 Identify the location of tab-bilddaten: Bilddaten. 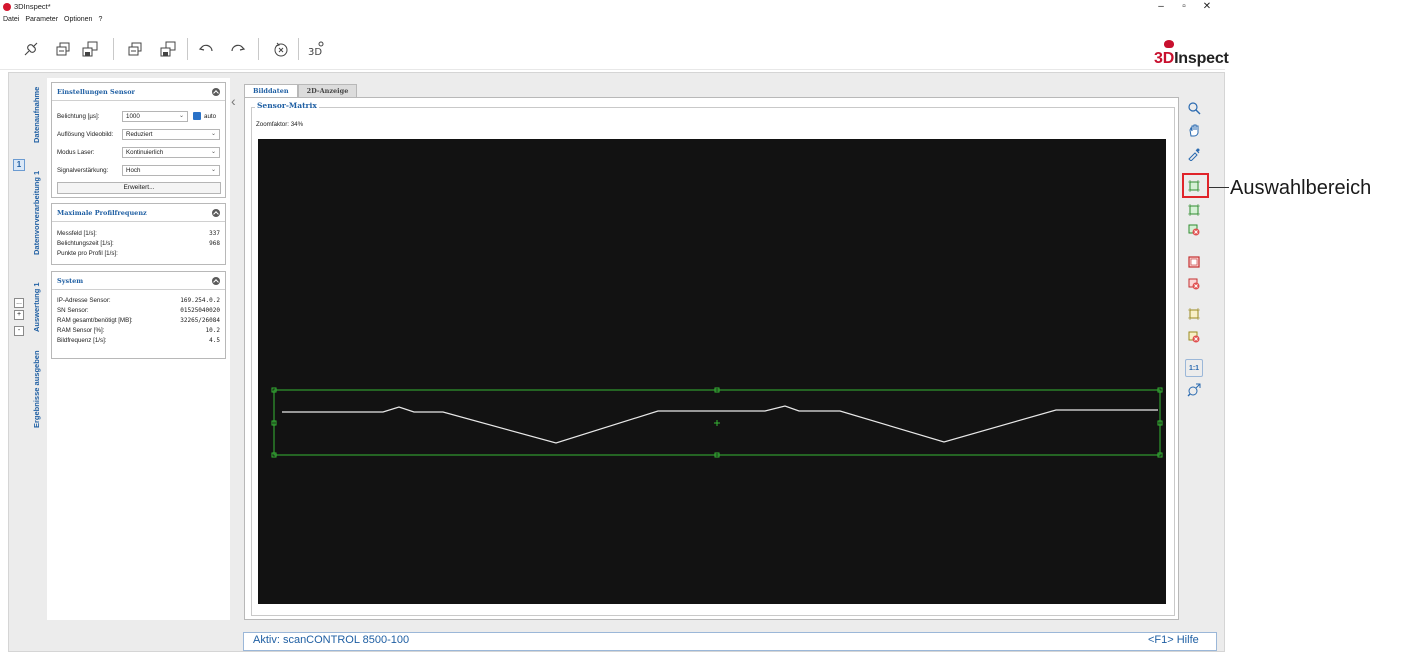
(271, 91).